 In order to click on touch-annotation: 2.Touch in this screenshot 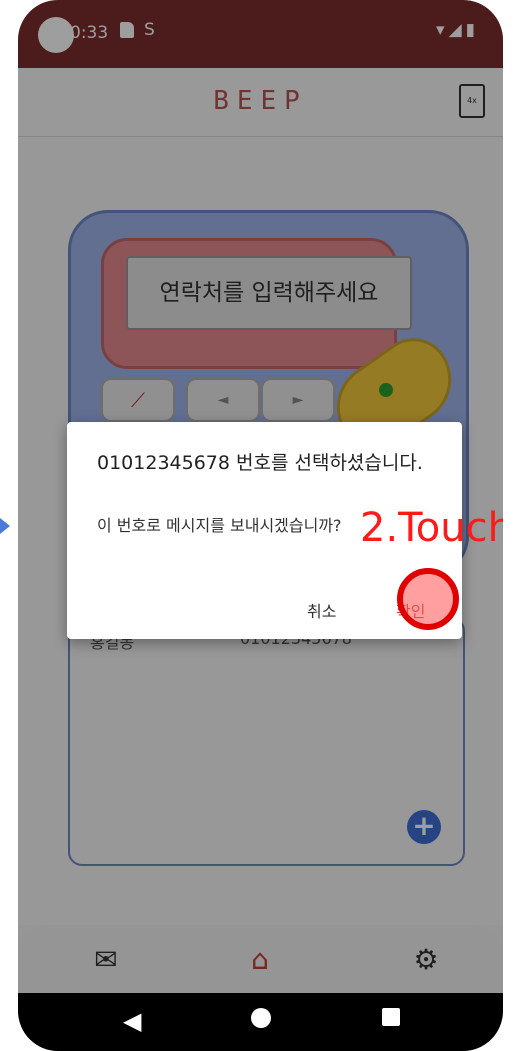, I will do `click(431, 528)`.